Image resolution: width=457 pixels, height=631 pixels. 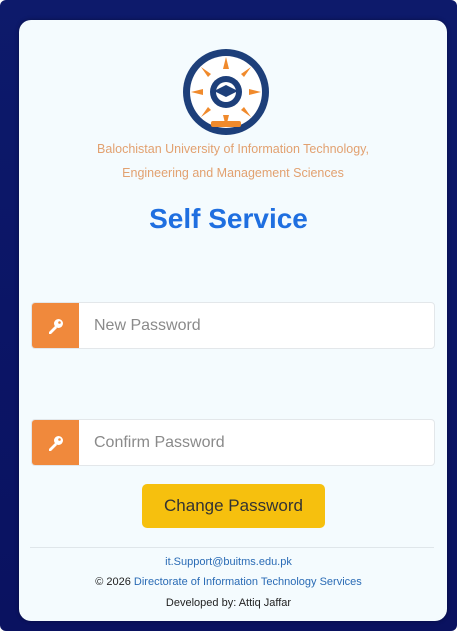 What do you see at coordinates (226, 92) in the screenshot?
I see `university-logo` at bounding box center [226, 92].